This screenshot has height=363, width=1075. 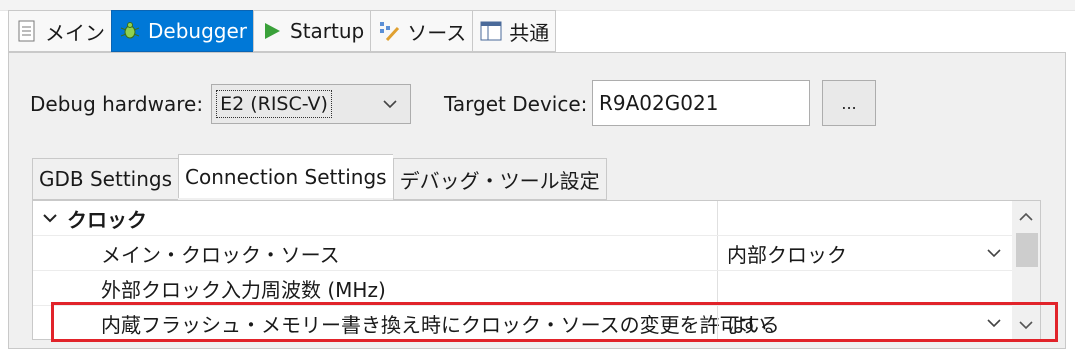 I want to click on tab-source-label: ソース, so click(x=437, y=32).